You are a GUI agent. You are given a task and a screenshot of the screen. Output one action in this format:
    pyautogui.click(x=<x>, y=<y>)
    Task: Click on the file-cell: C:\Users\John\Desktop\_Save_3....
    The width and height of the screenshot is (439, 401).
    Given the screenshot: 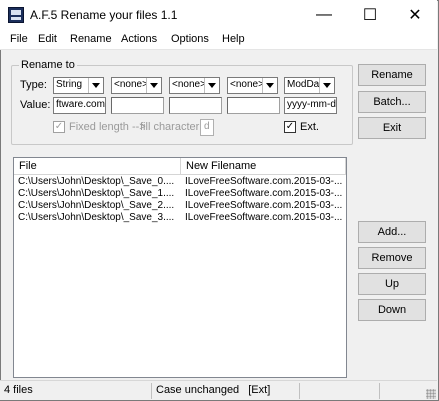 What is the action you would take?
    pyautogui.click(x=96, y=217)
    